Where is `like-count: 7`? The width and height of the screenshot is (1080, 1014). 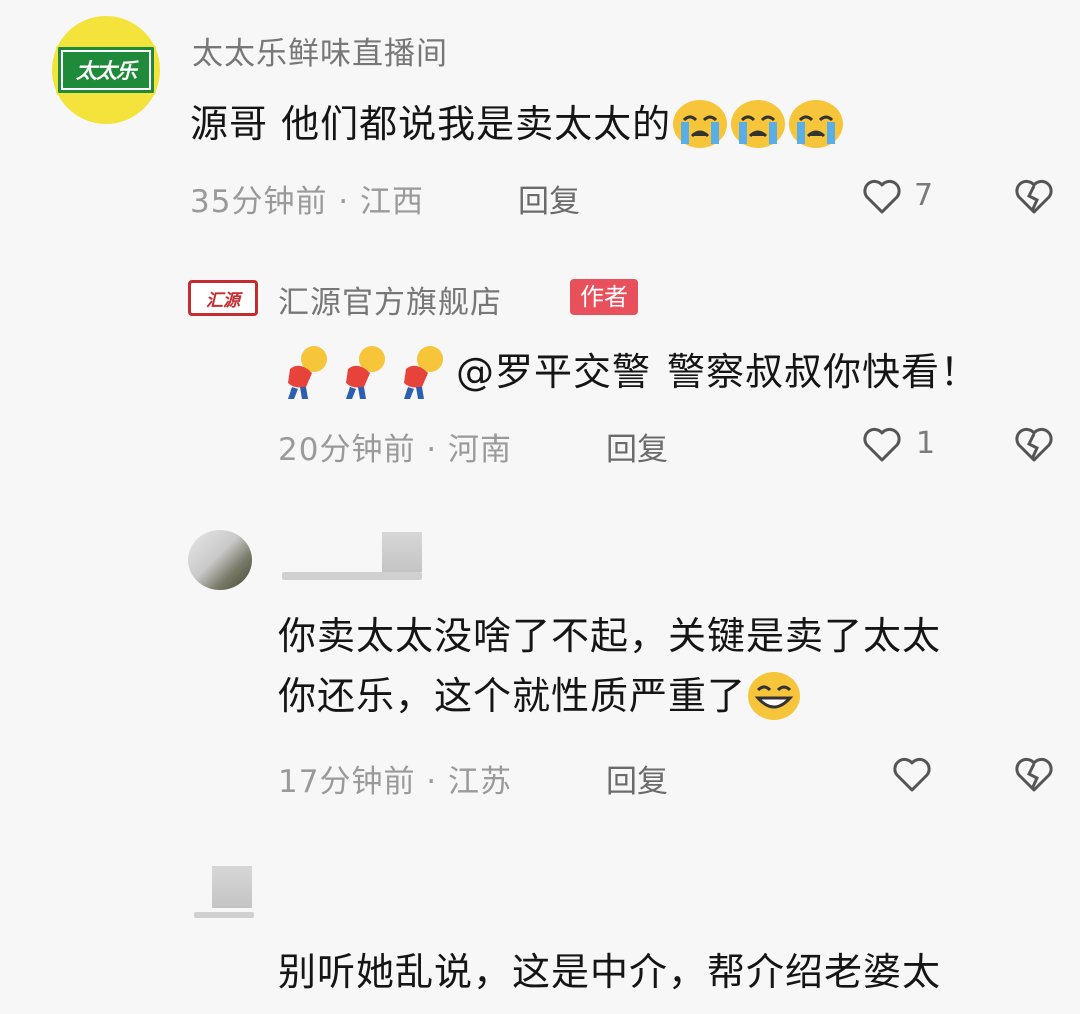
like-count: 7 is located at coordinates (924, 195).